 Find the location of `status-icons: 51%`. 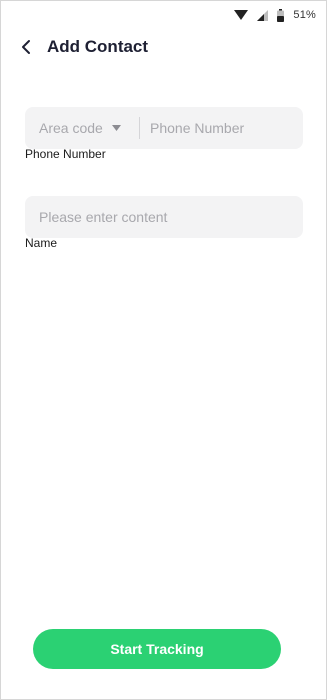

status-icons: 51% is located at coordinates (275, 15).